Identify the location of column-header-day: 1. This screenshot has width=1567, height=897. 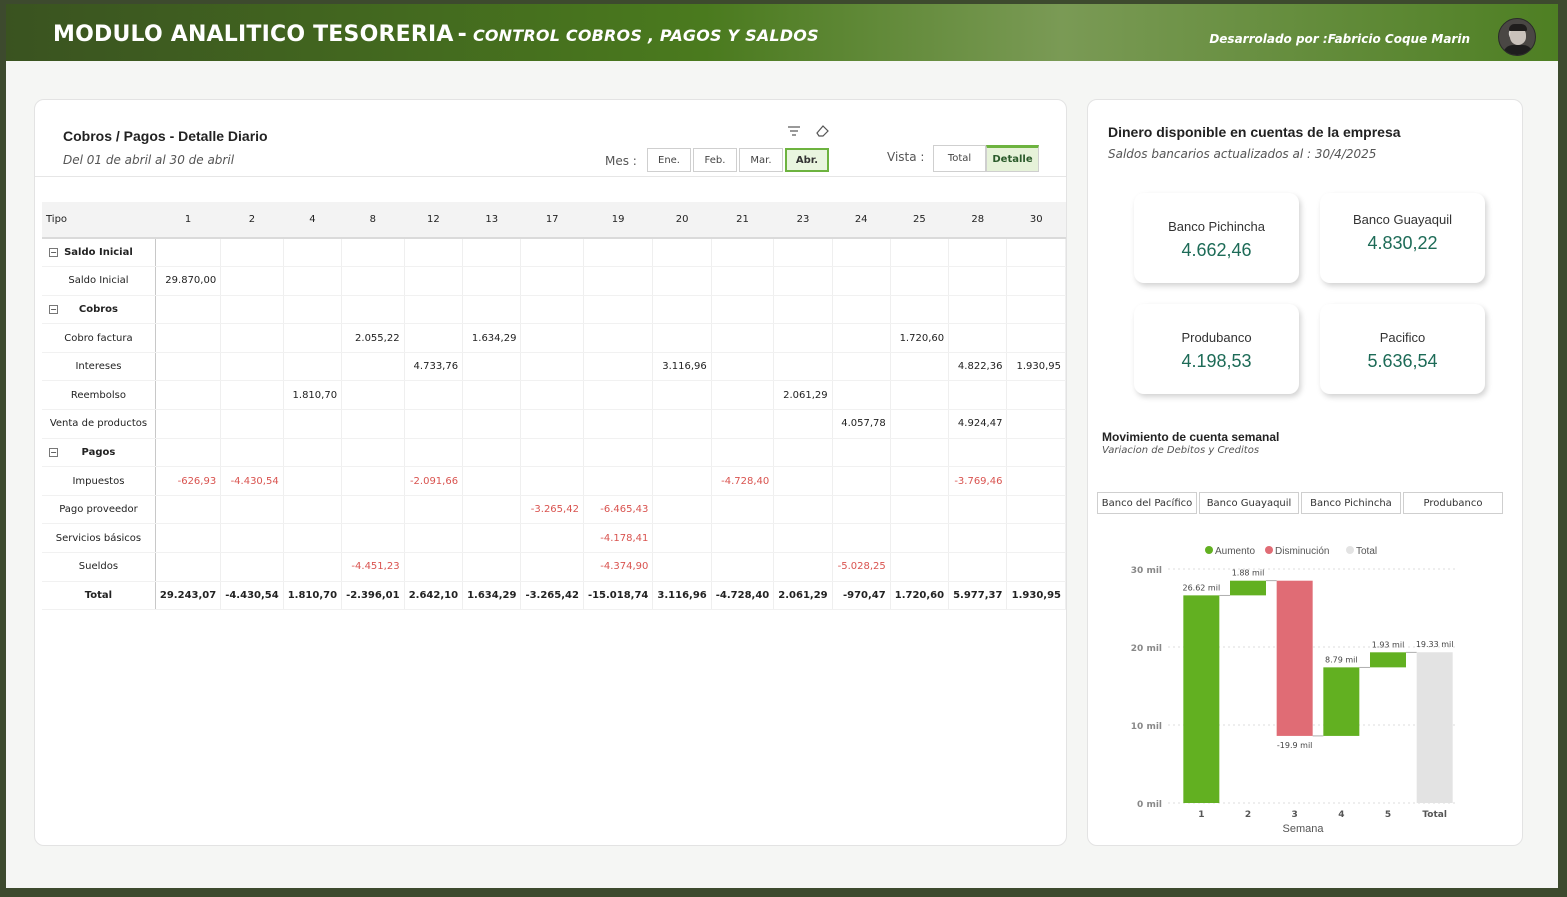
(188, 220).